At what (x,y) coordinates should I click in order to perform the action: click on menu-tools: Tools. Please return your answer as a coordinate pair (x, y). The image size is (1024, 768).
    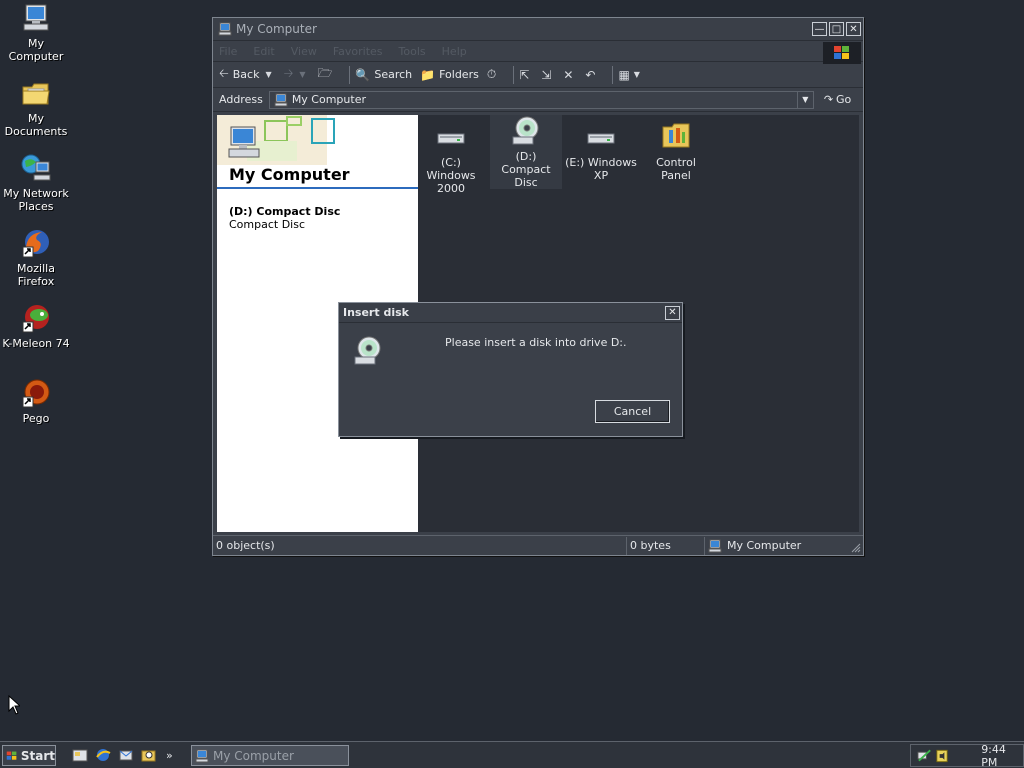
    Looking at the image, I should click on (412, 51).